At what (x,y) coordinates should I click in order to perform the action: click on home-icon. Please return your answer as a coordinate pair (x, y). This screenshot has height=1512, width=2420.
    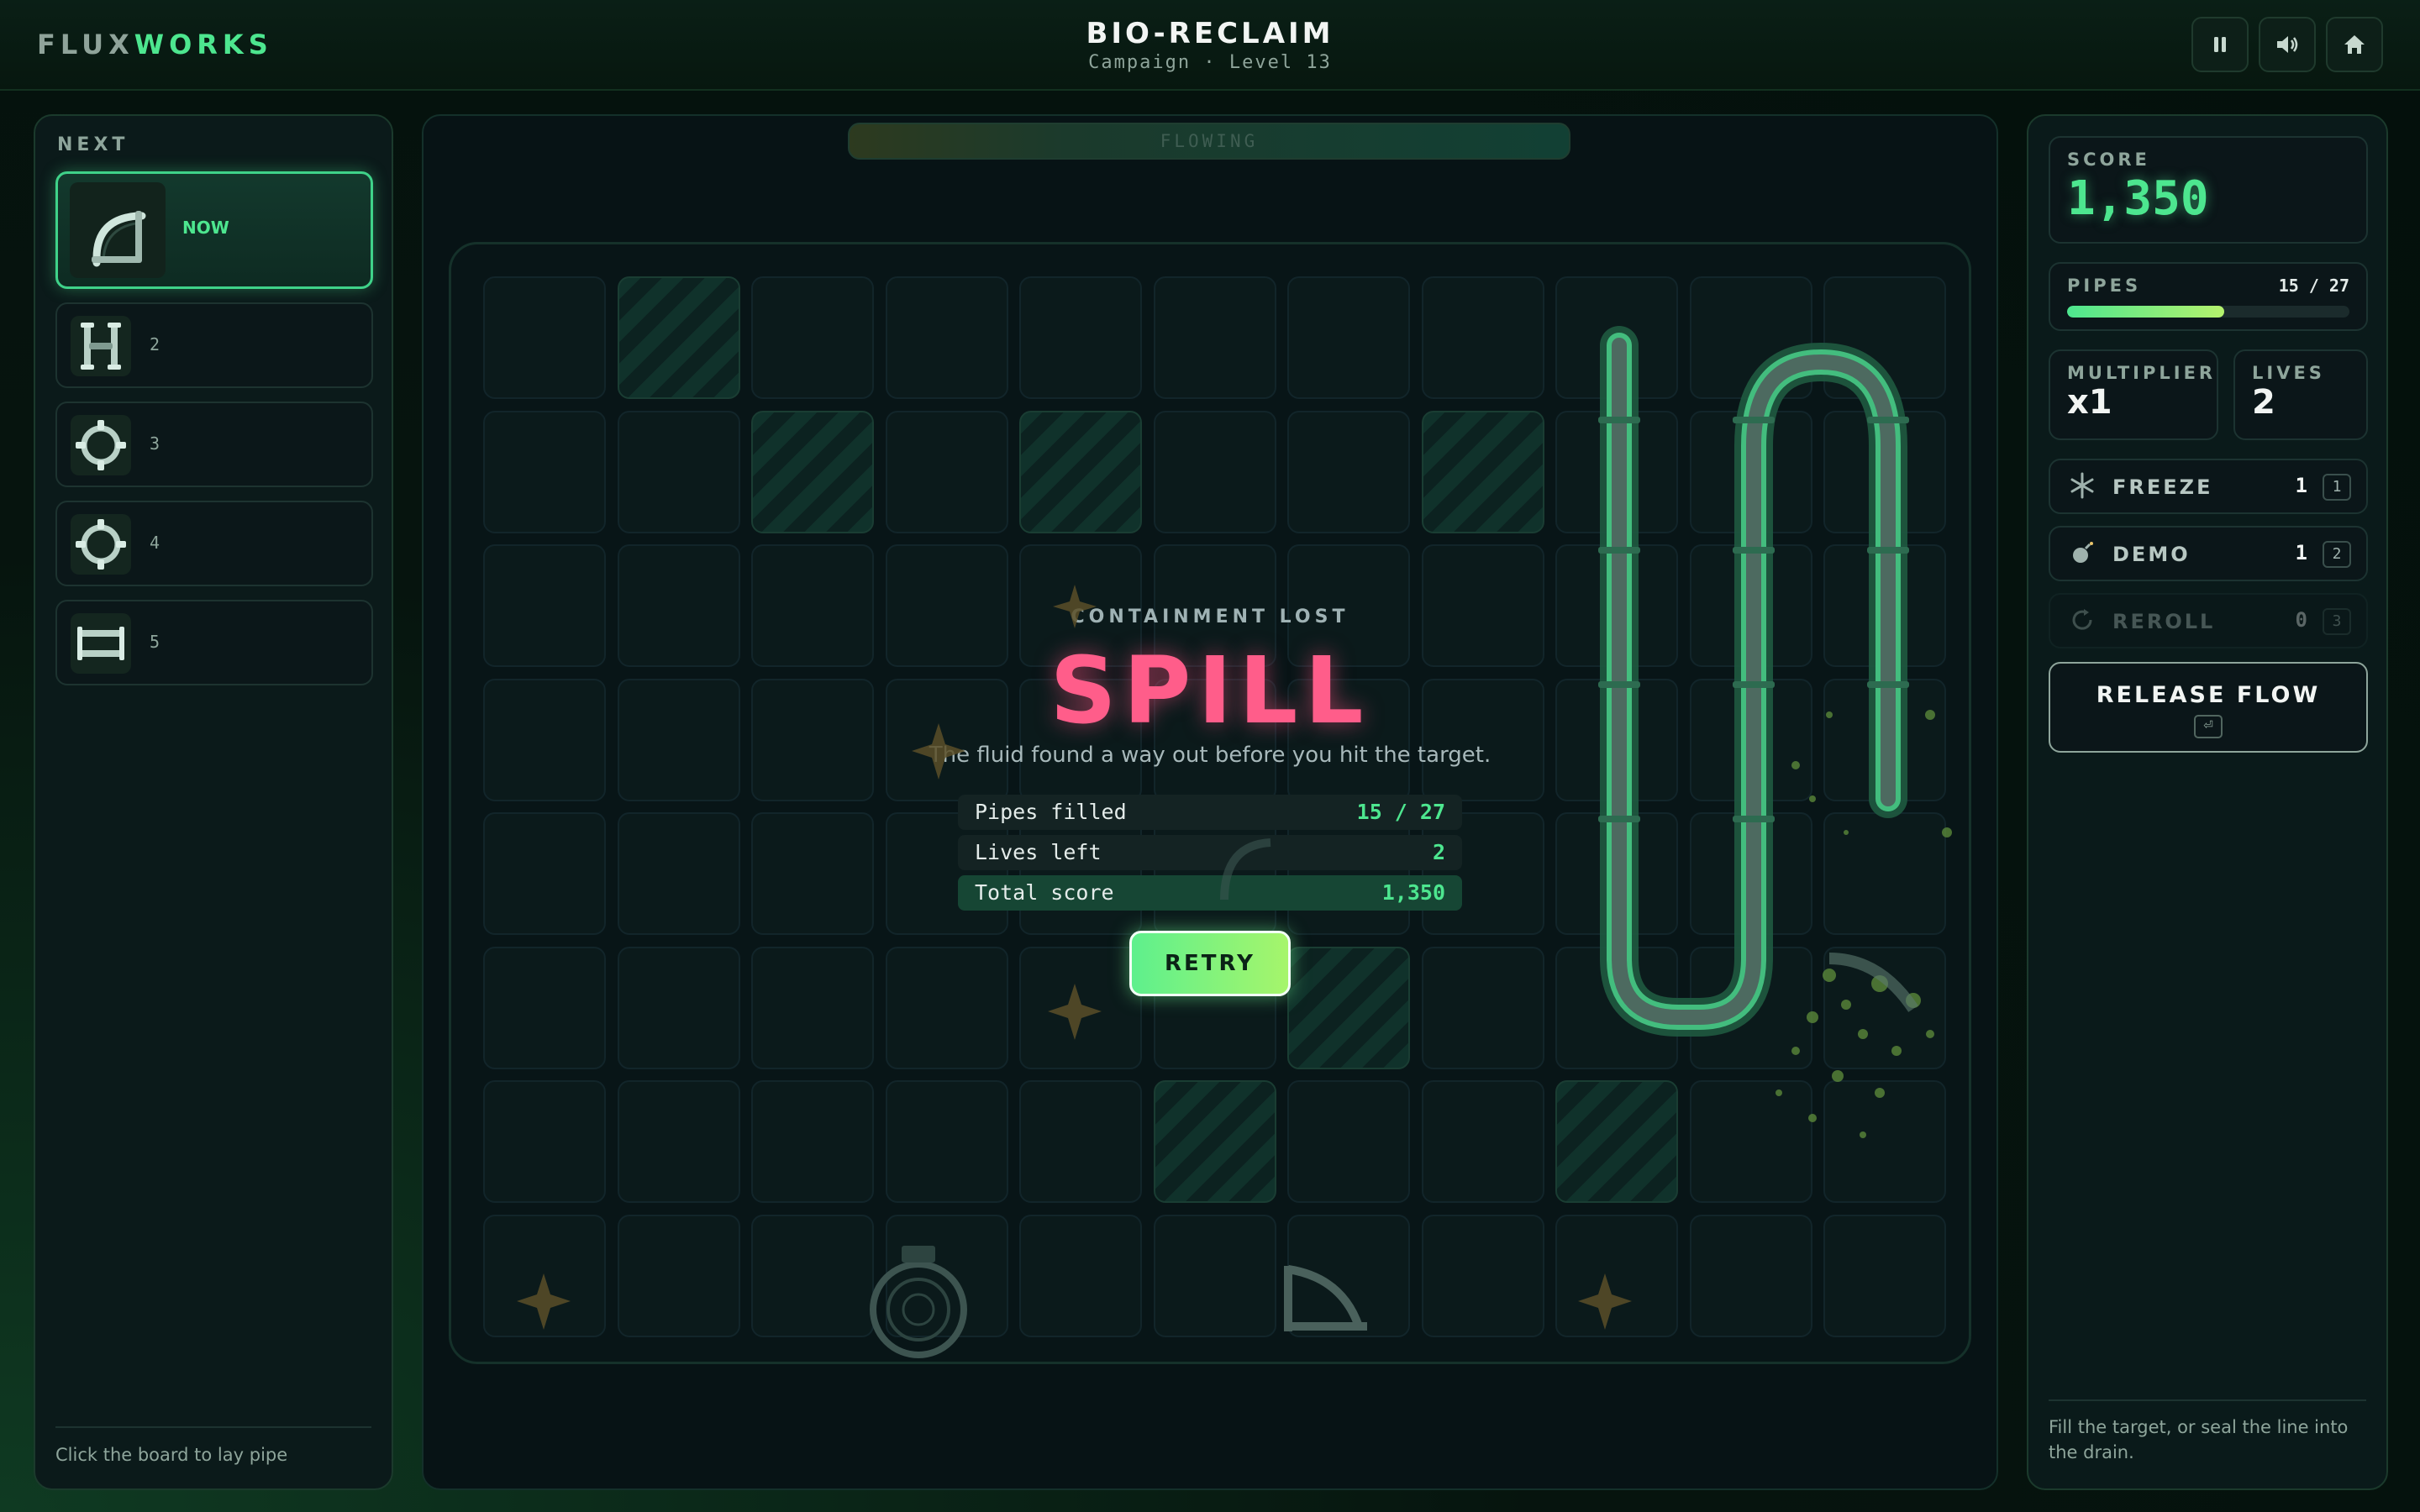
    Looking at the image, I should click on (2354, 44).